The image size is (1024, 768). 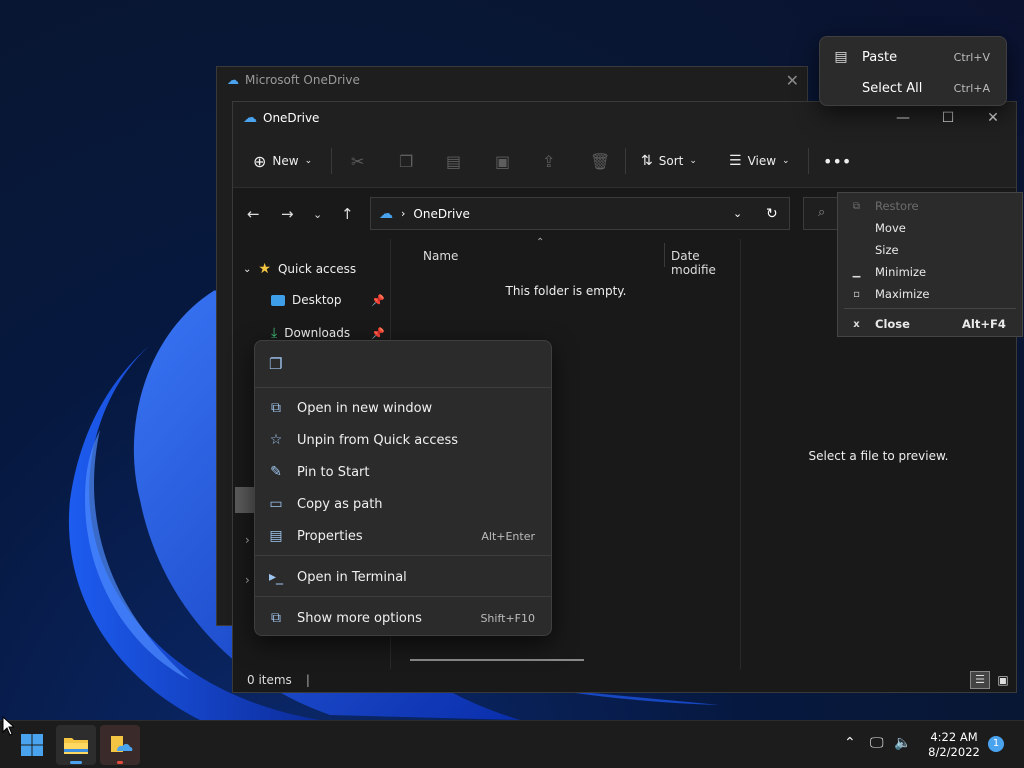 I want to click on network-icon: 🖵, so click(x=877, y=743).